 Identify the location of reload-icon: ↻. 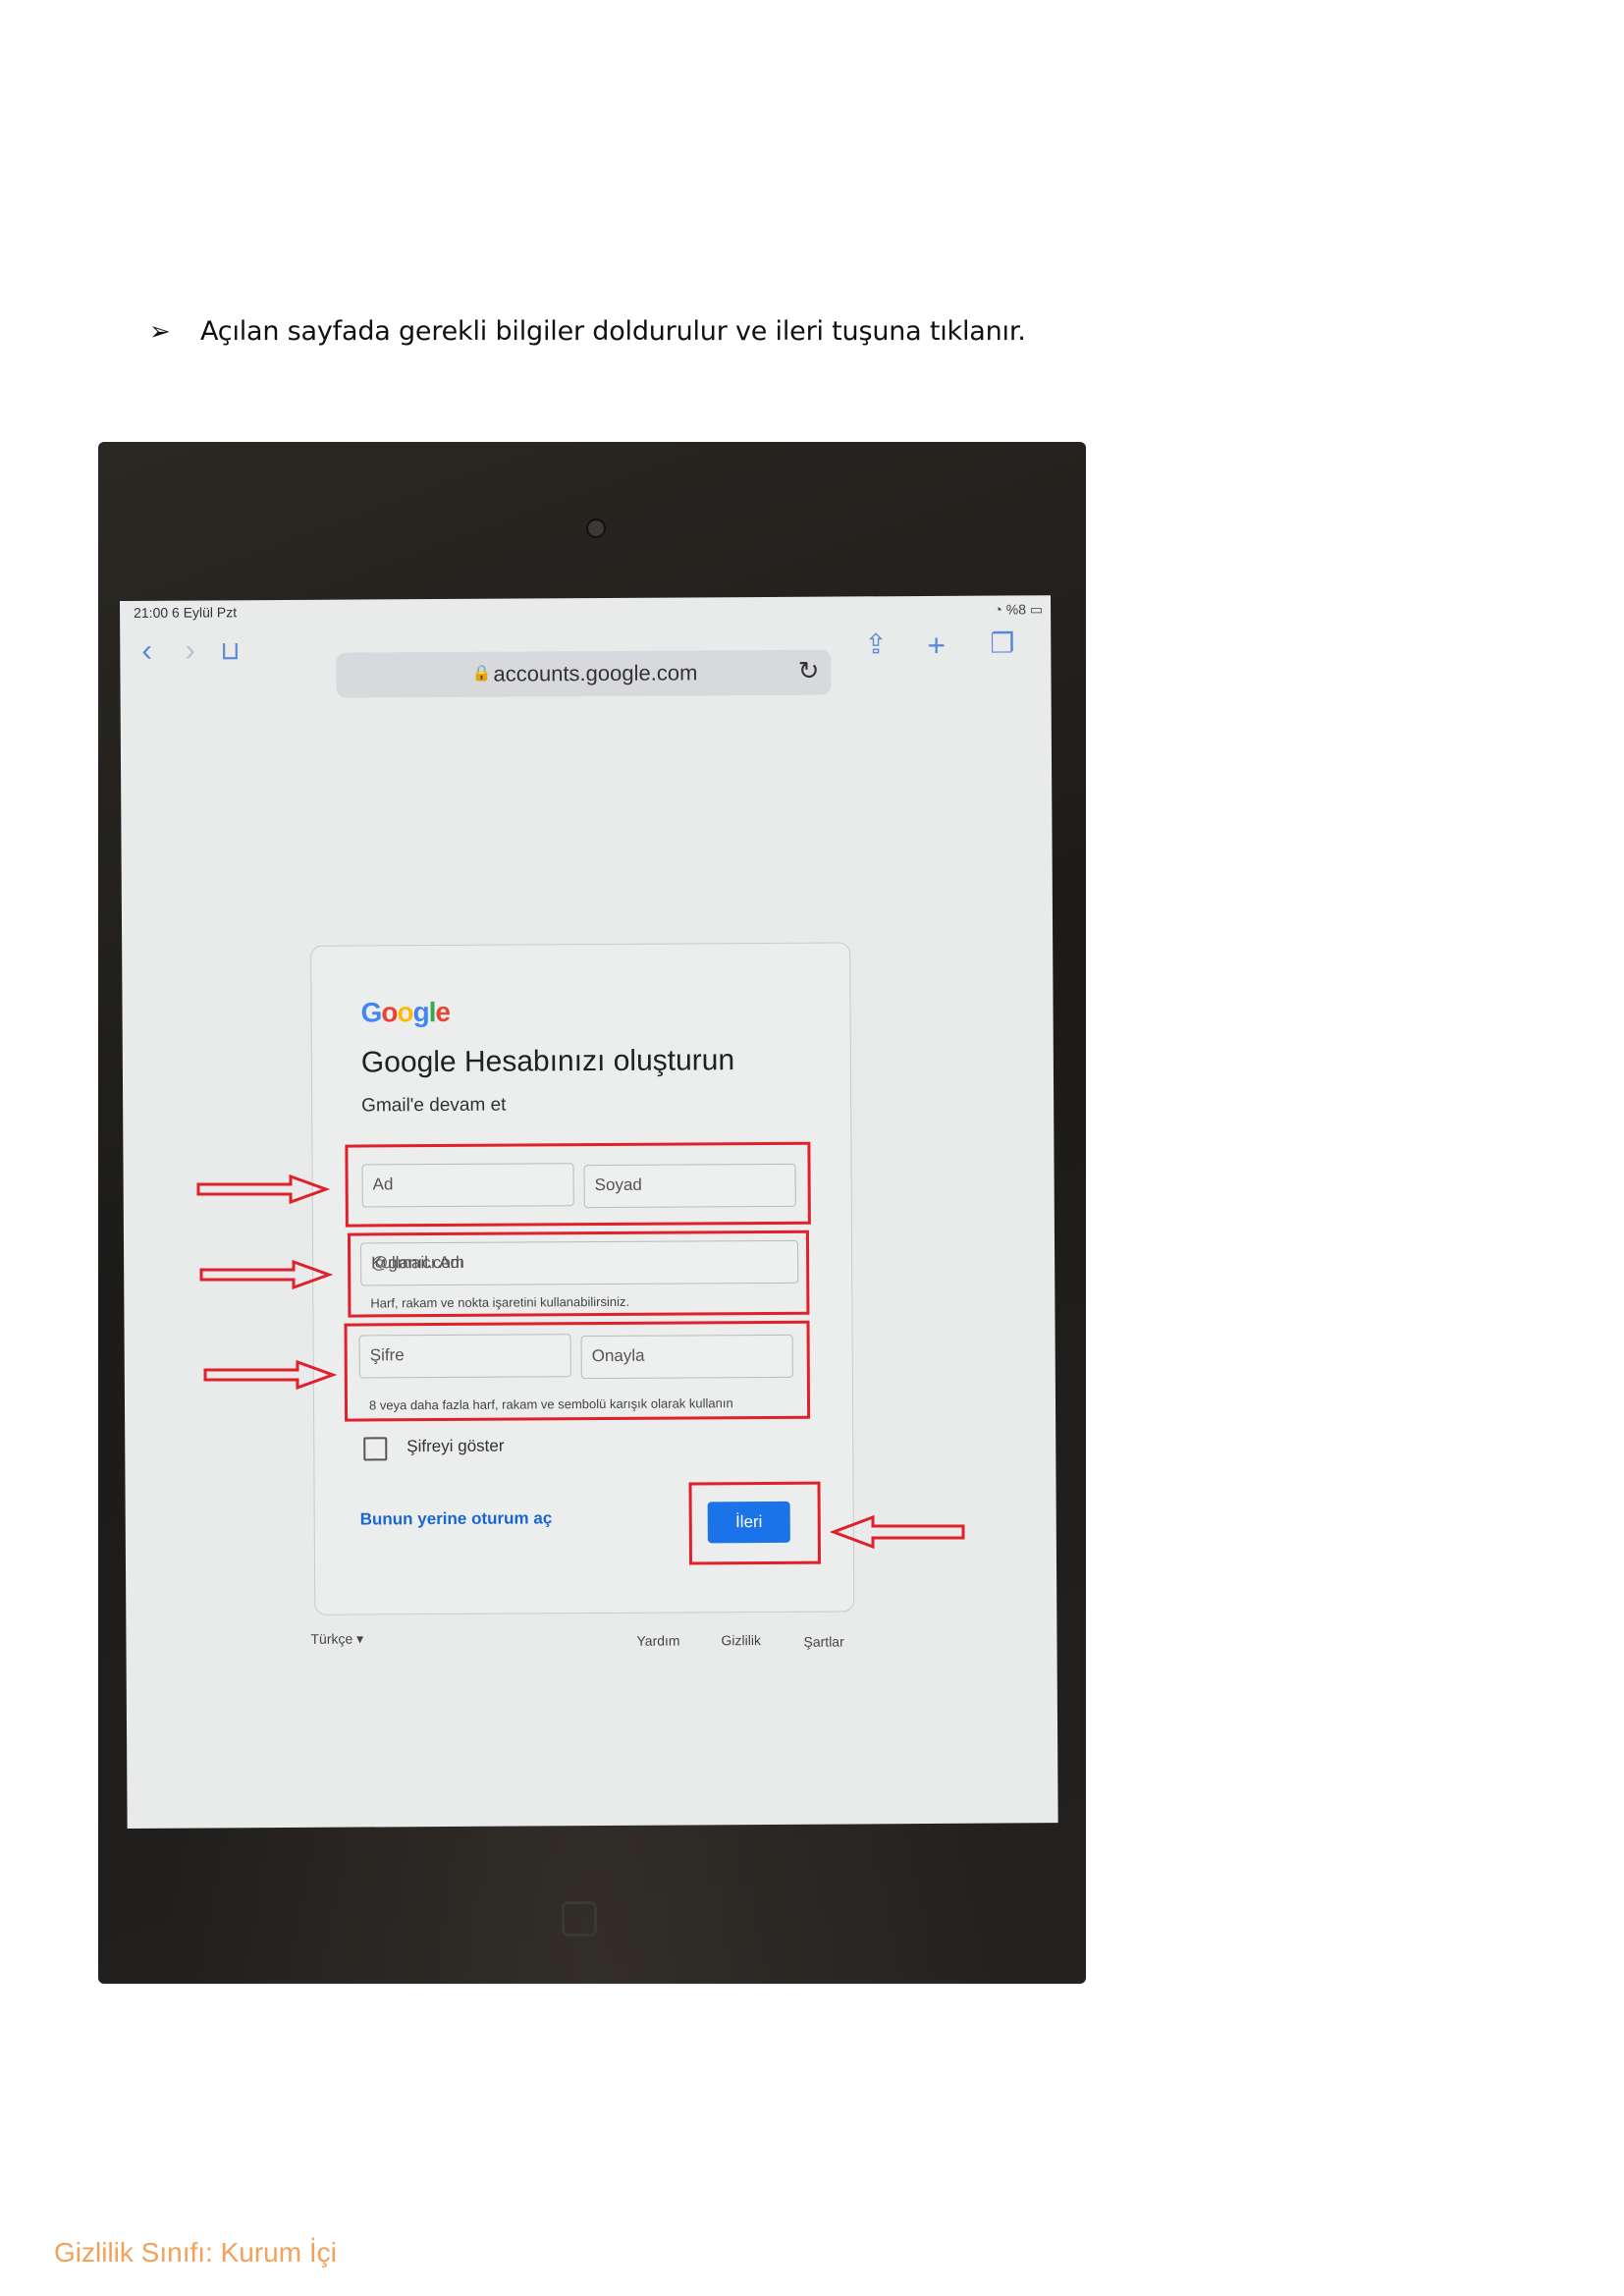
(809, 671).